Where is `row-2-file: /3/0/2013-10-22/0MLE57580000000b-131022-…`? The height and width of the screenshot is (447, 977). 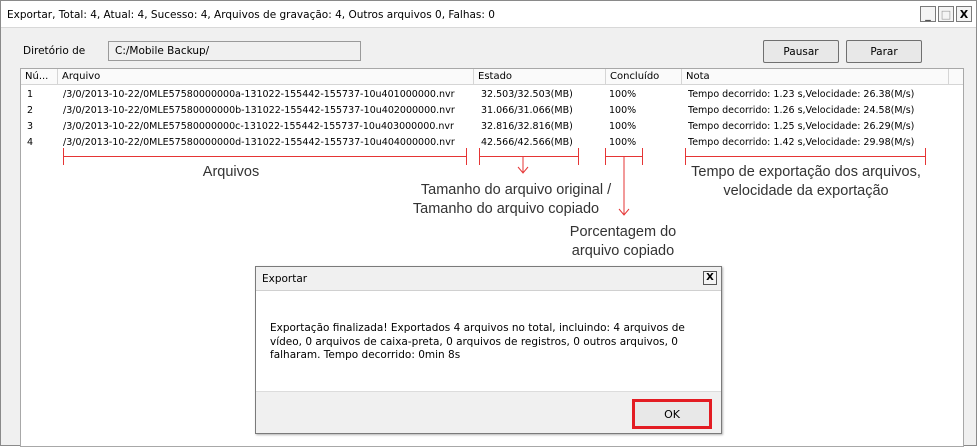 row-2-file: /3/0/2013-10-22/0MLE57580000000b-131022-… is located at coordinates (267, 110).